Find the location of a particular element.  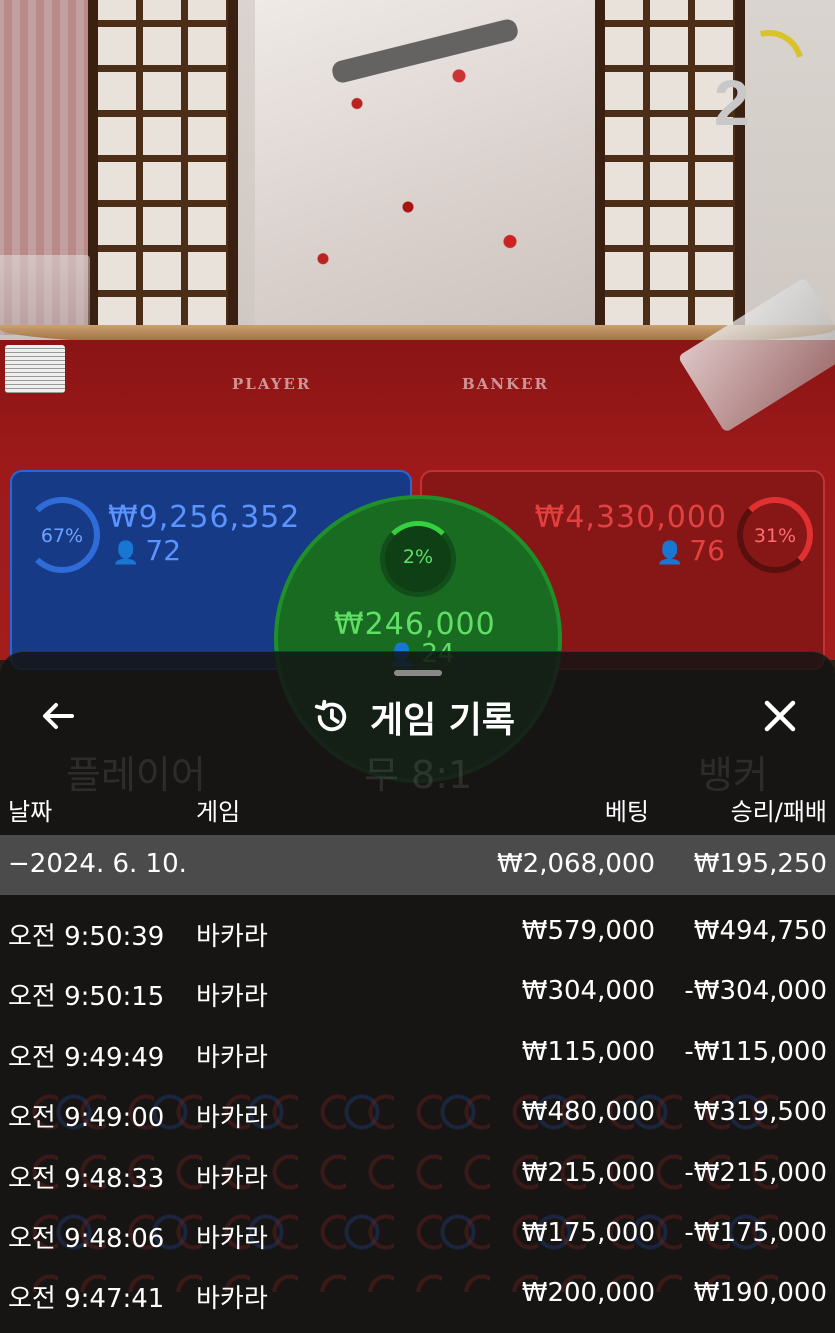

record-row: 오전 9:50:39 바카라 ₩579,000 ₩494,750 is located at coordinates (417, 932).